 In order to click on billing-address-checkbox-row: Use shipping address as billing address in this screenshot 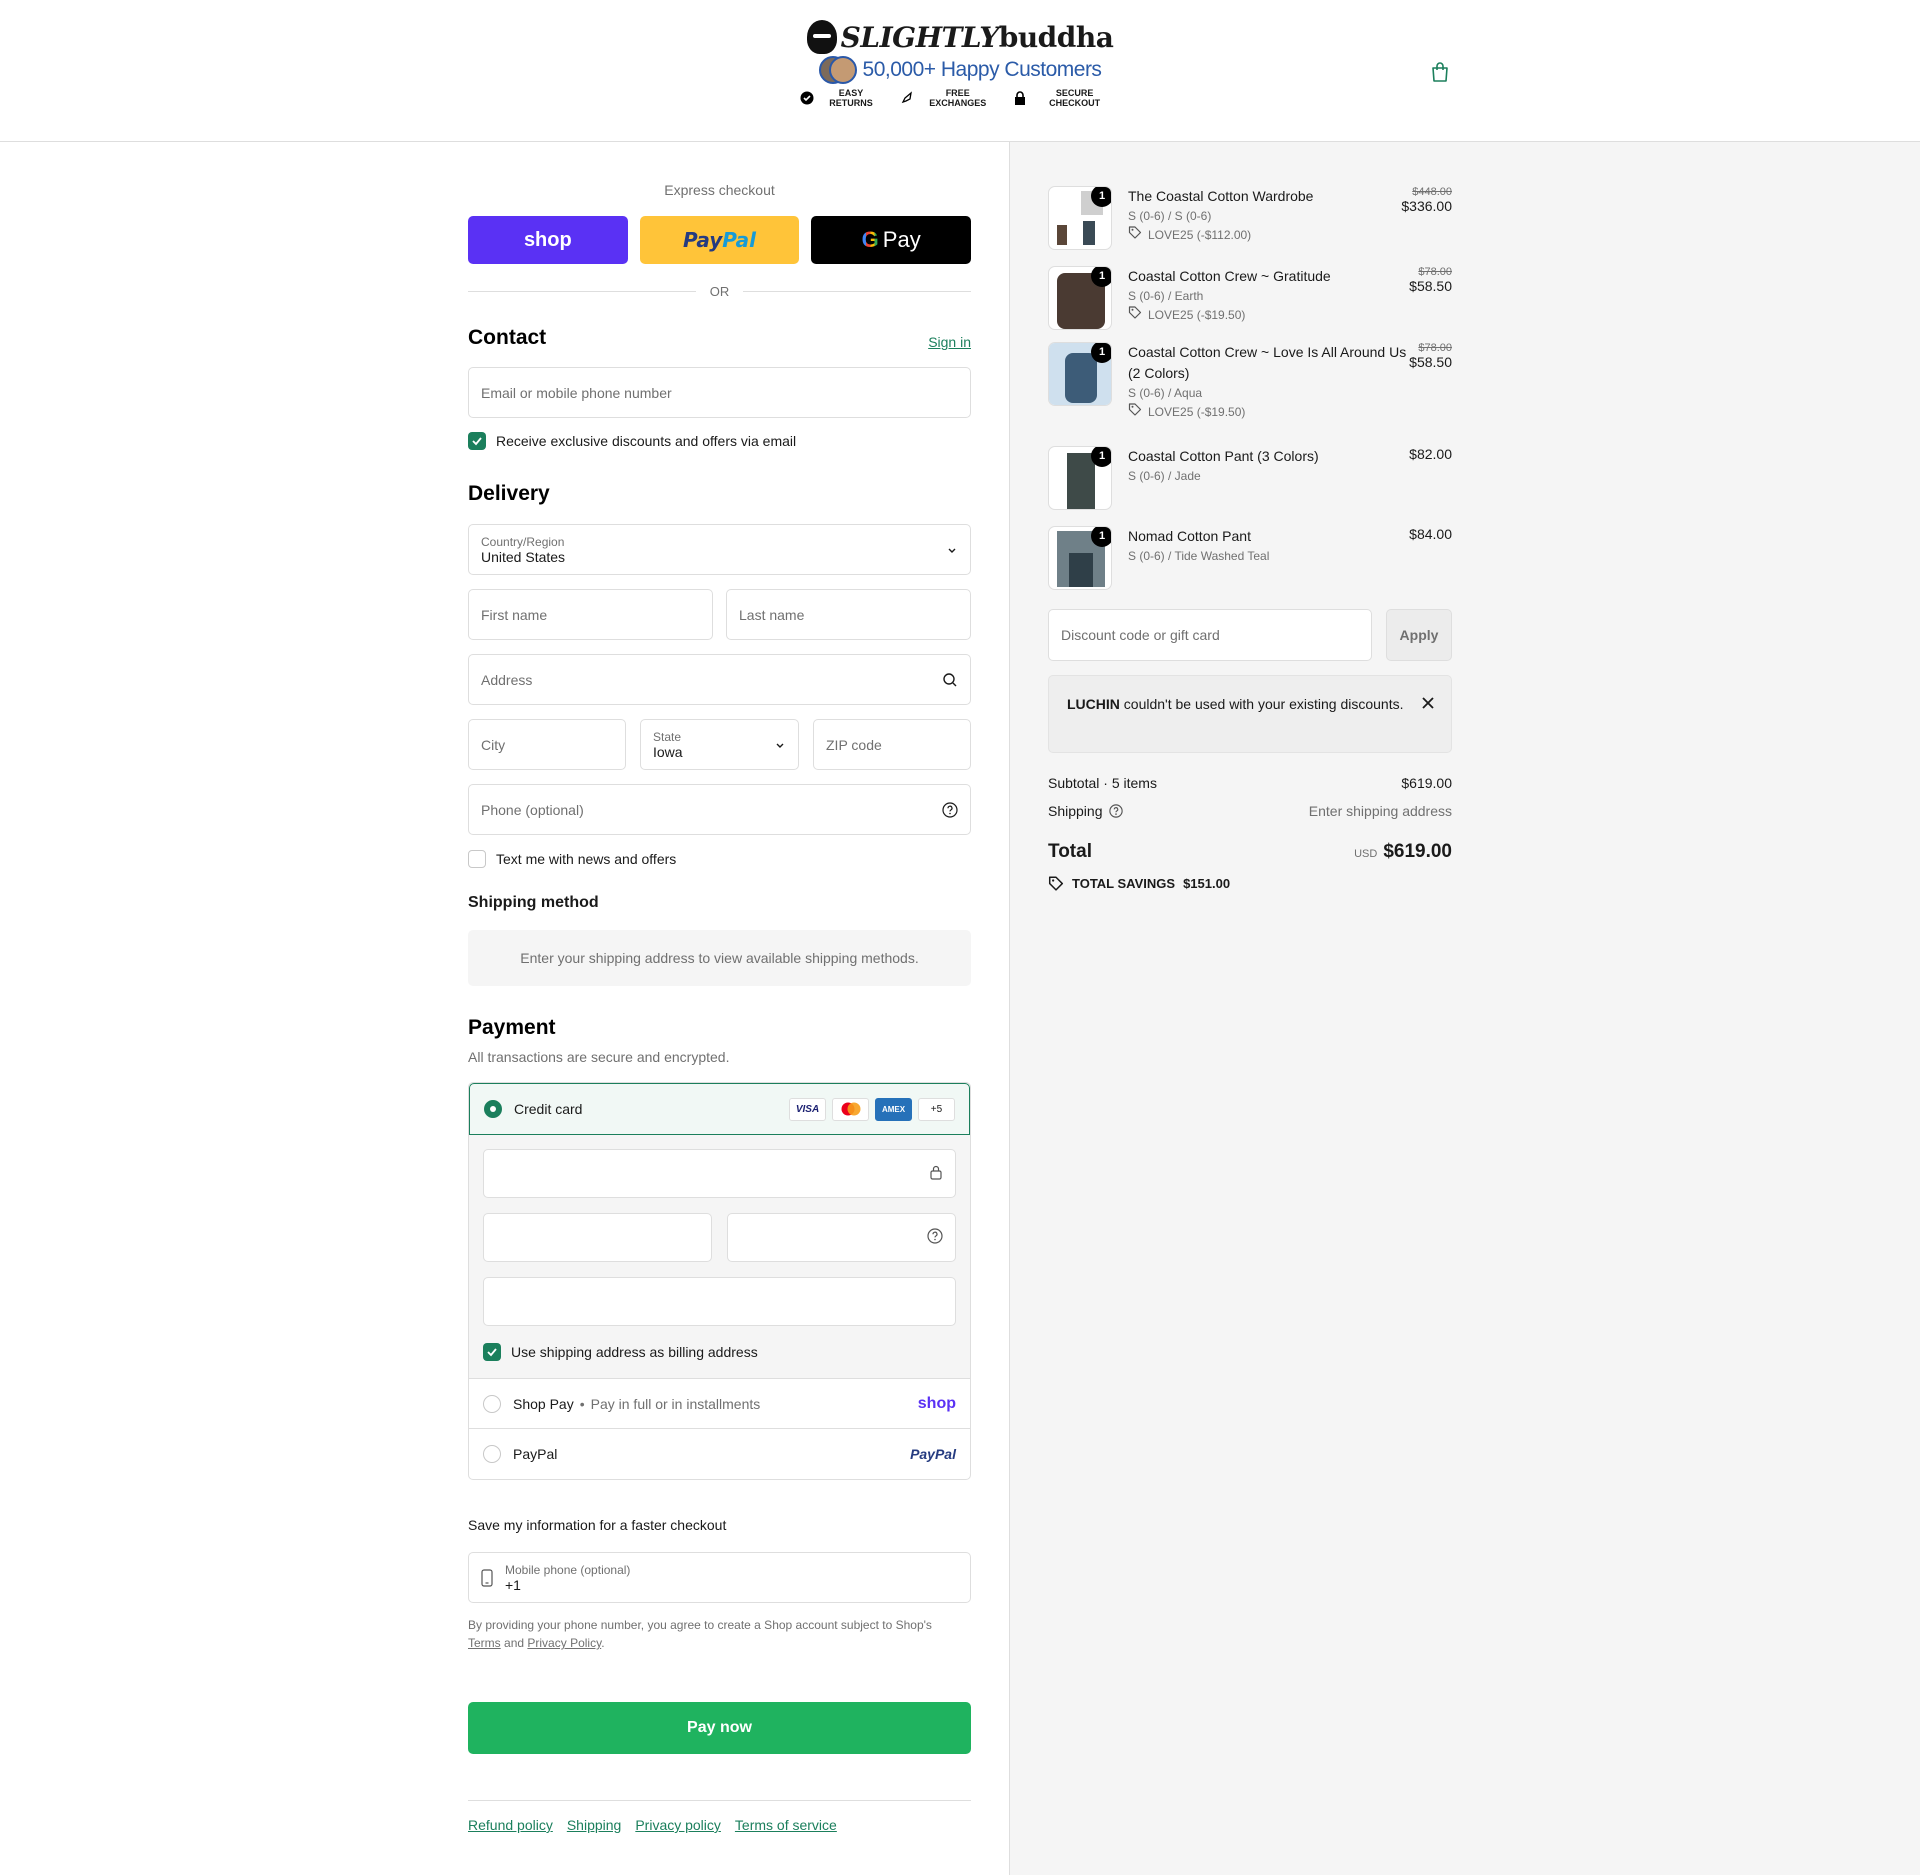, I will do `click(620, 1352)`.